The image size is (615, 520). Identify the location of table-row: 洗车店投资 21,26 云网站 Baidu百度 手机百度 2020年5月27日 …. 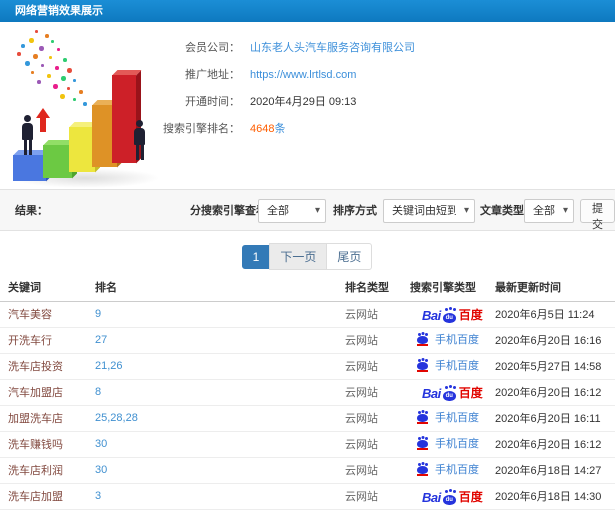
(307, 366).